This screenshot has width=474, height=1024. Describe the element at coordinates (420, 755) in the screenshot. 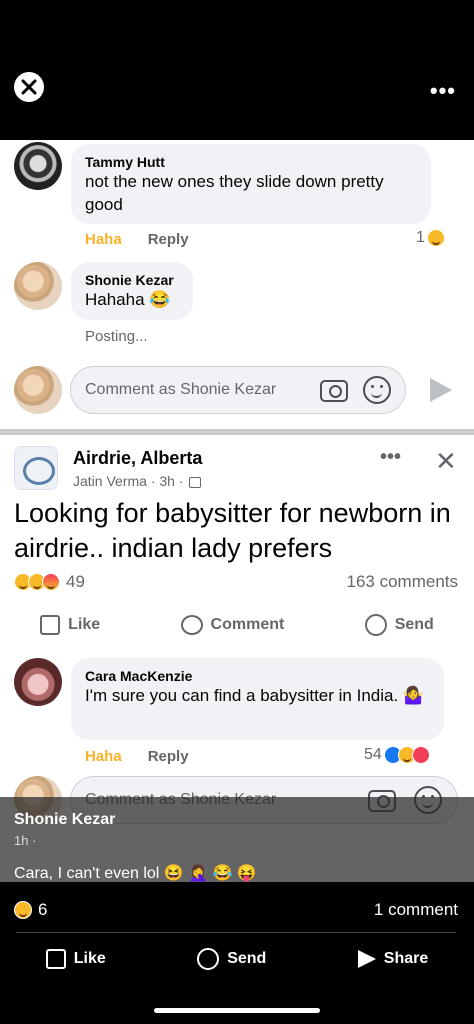

I see `heart-emoji-icon` at that location.